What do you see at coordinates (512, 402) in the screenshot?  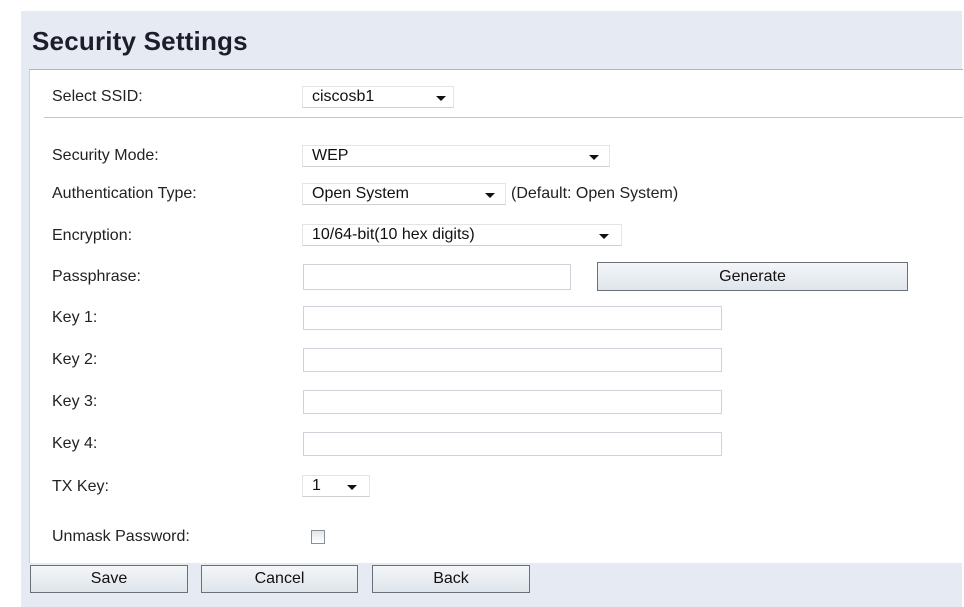 I see `key-3-input` at bounding box center [512, 402].